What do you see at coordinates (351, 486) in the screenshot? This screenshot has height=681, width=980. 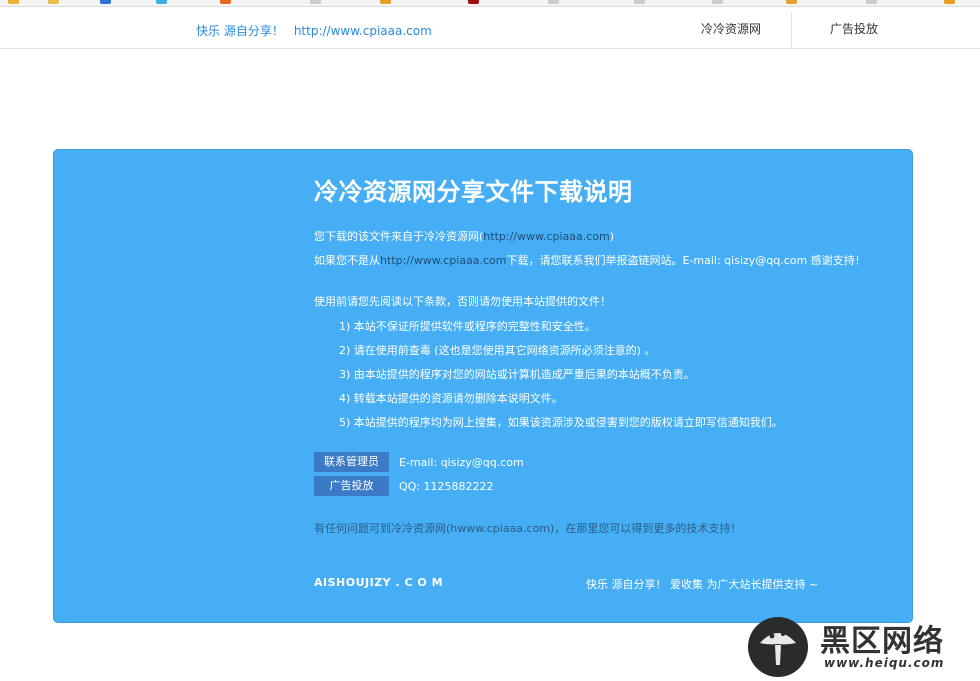 I see `ad-button: 广告投放` at bounding box center [351, 486].